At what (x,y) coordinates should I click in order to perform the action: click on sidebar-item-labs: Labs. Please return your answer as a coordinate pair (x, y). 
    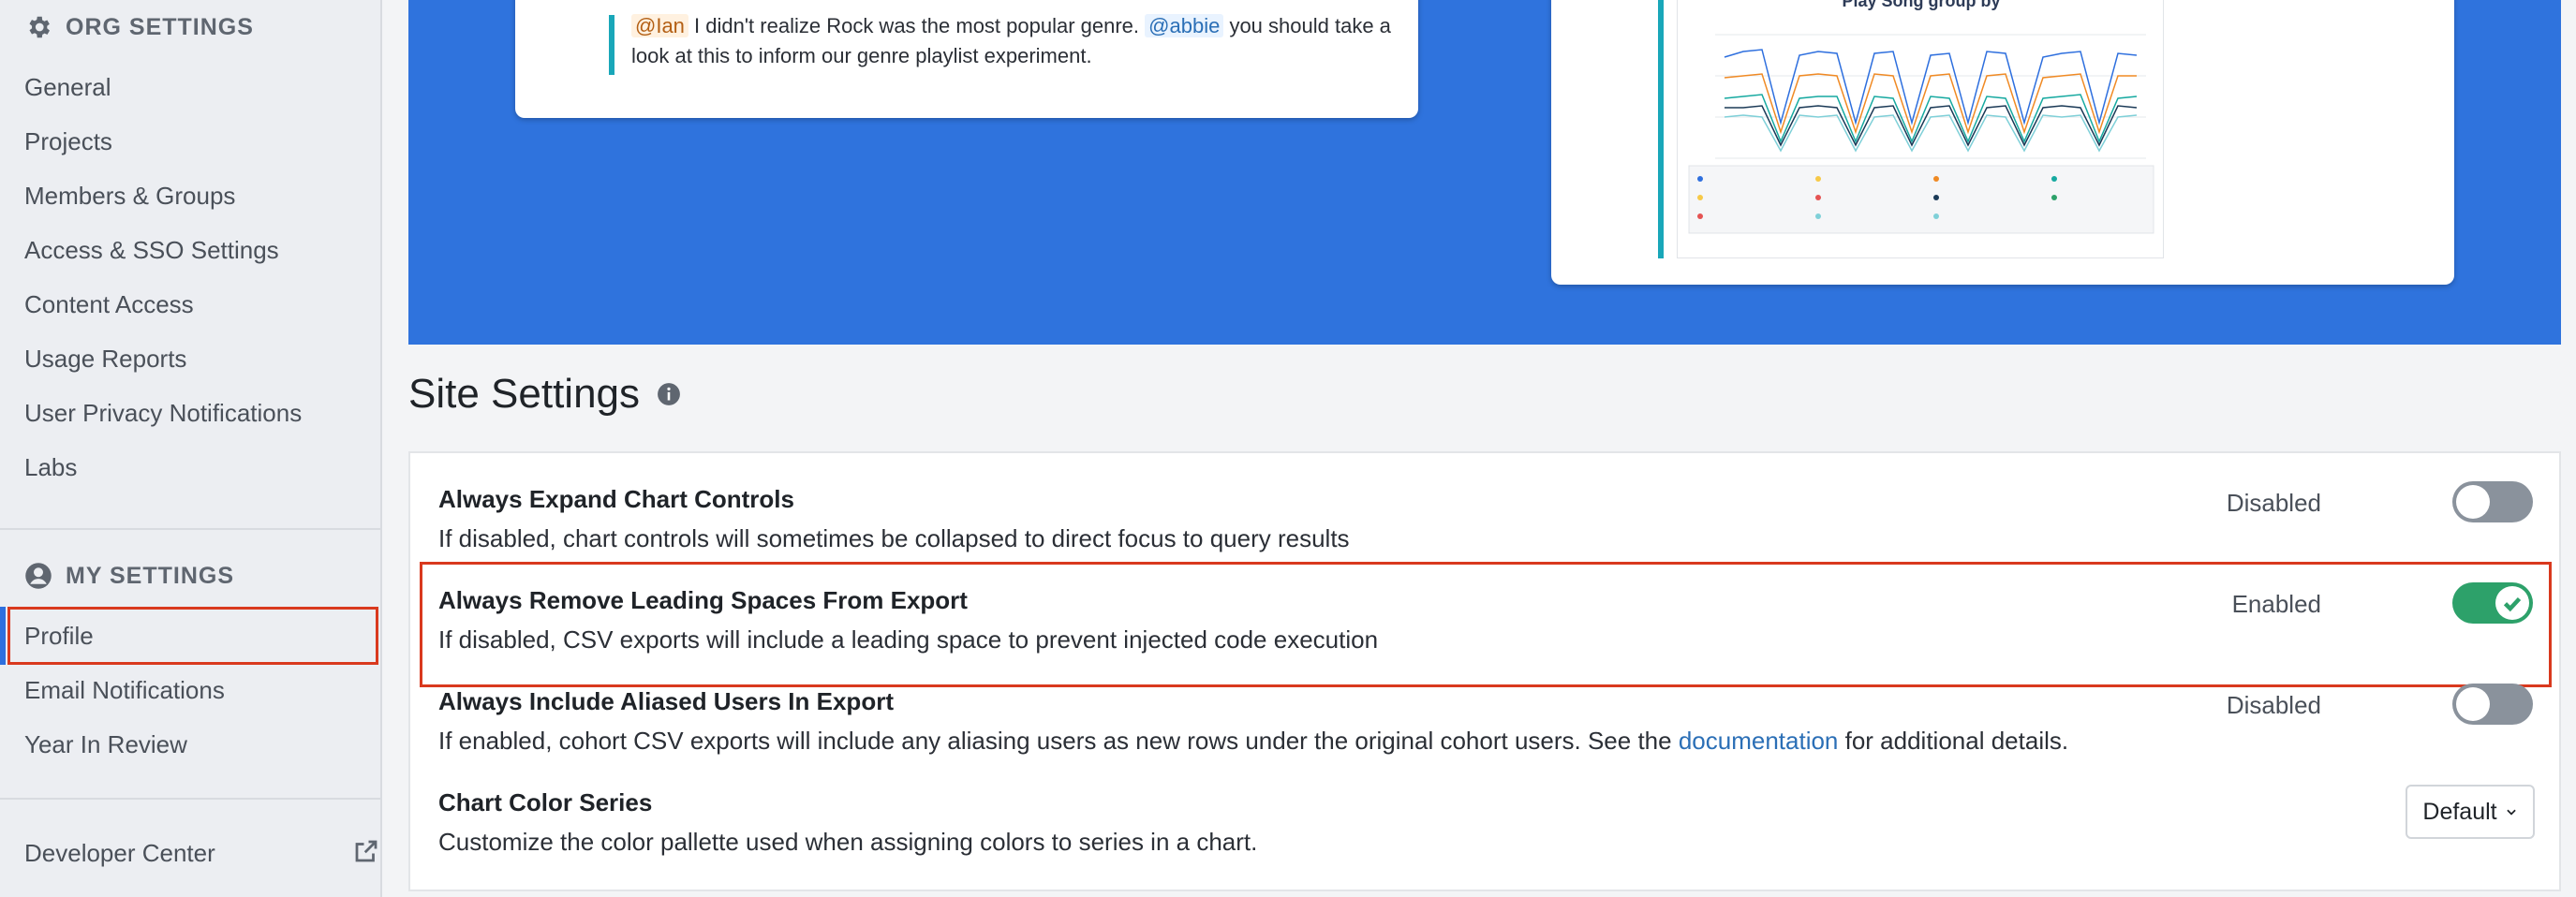
    Looking at the image, I should click on (51, 467).